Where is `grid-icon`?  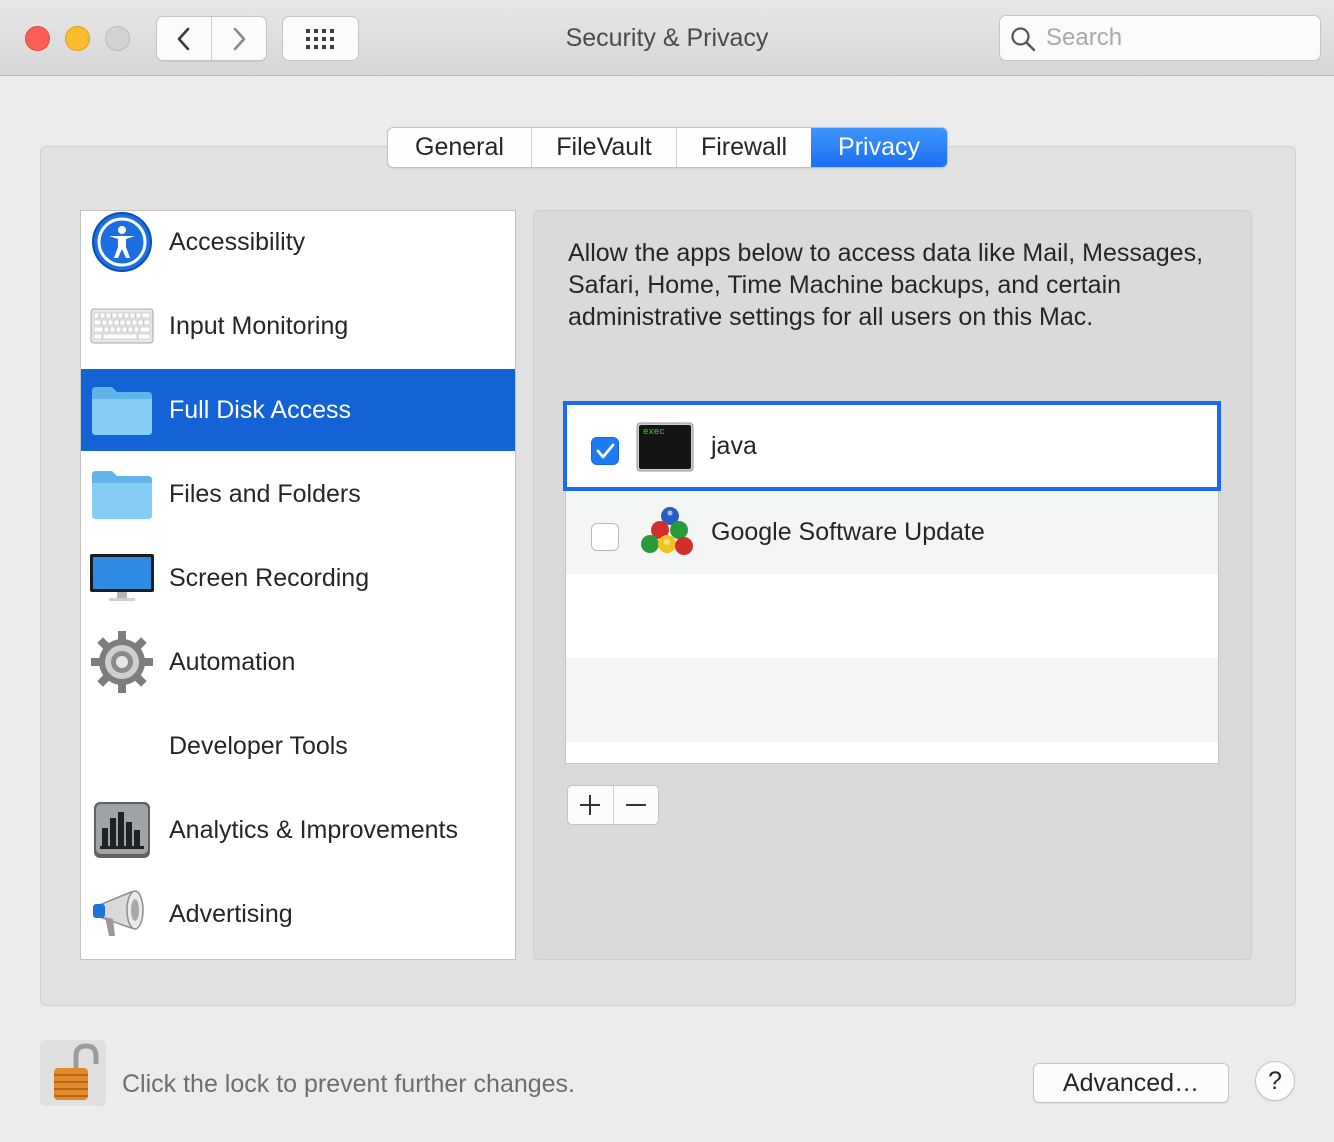
grid-icon is located at coordinates (319, 38).